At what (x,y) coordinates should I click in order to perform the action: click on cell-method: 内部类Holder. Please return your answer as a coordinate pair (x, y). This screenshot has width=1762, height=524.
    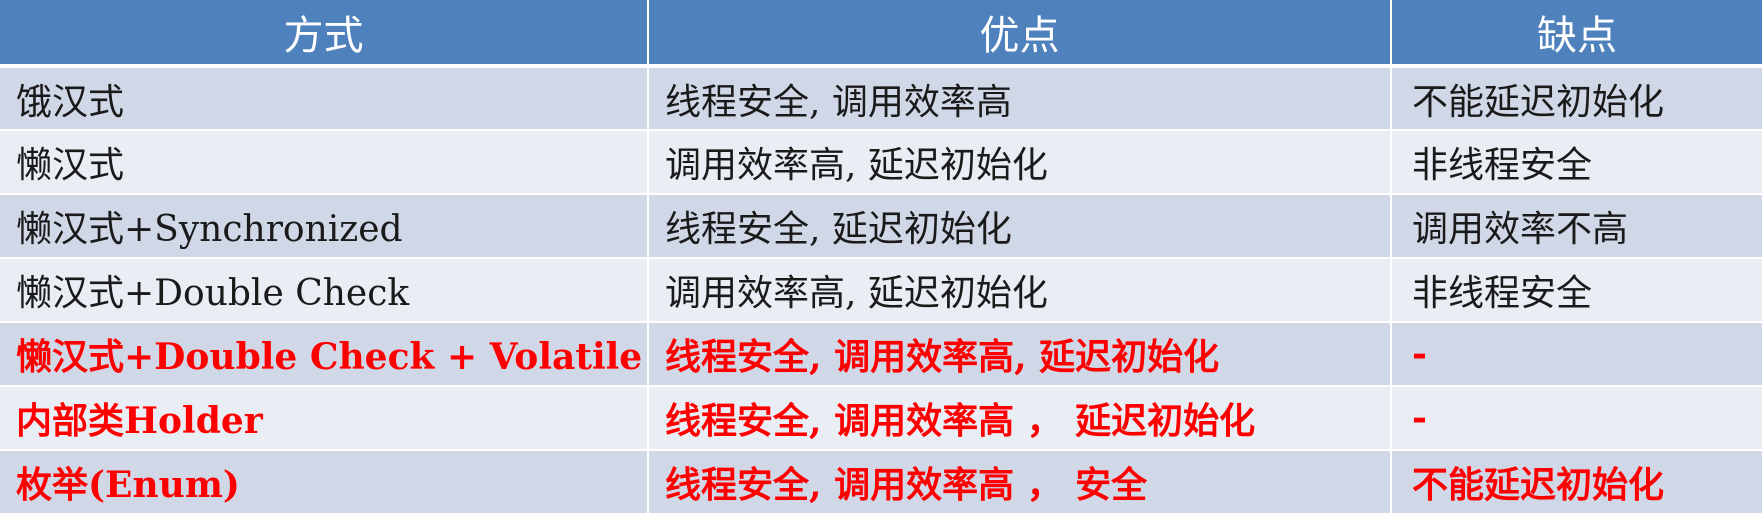
    Looking at the image, I should click on (324, 418).